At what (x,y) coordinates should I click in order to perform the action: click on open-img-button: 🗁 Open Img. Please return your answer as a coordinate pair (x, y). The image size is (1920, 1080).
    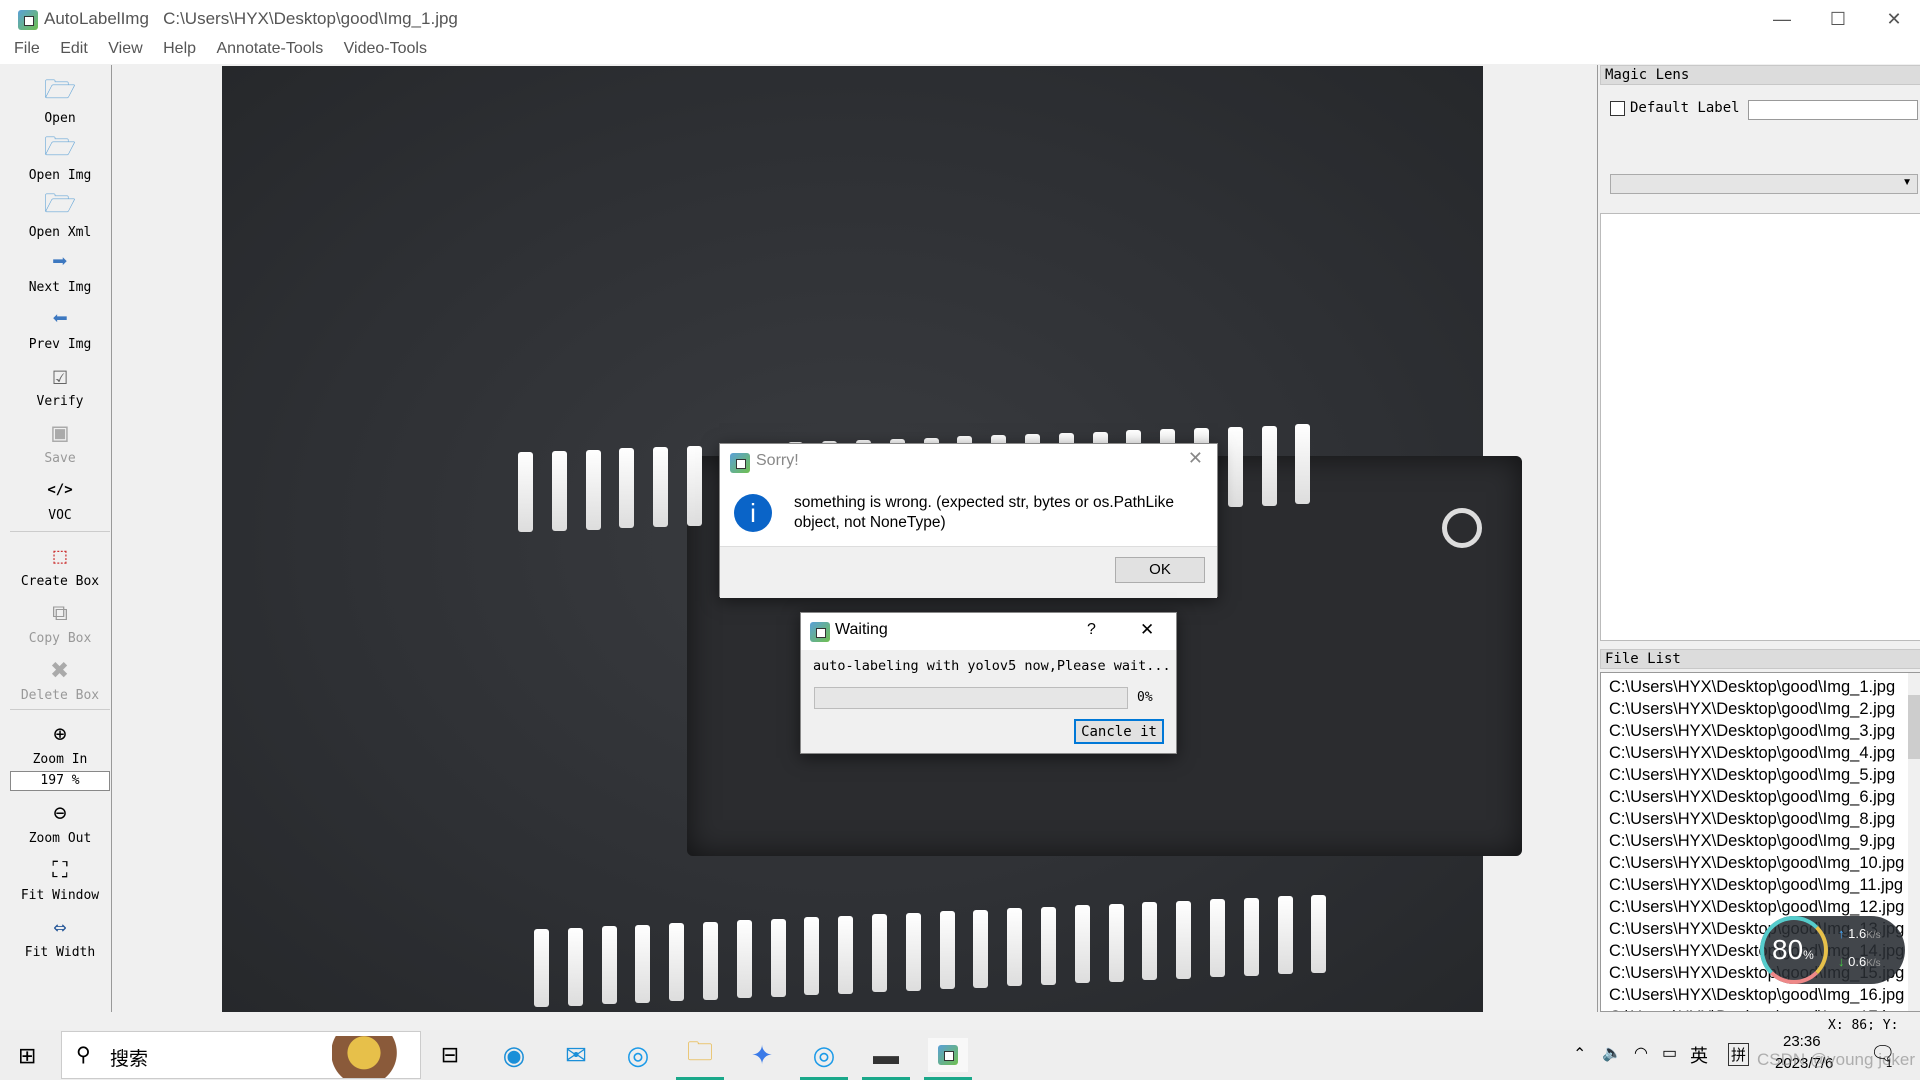
    Looking at the image, I should click on (60, 157).